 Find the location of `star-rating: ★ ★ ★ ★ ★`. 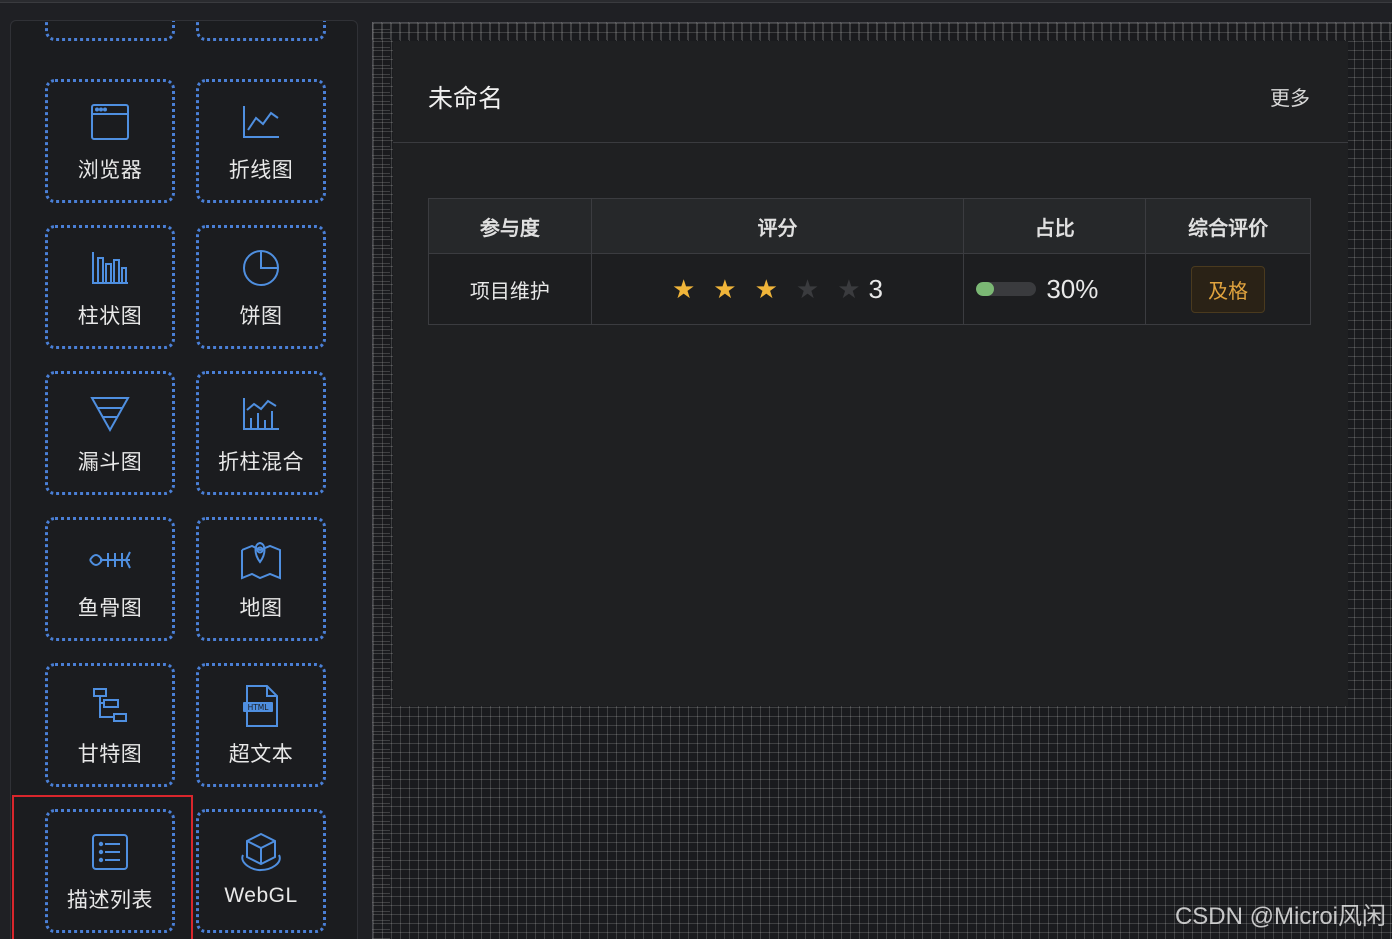

star-rating: ★ ★ ★ ★ ★ is located at coordinates (766, 289).